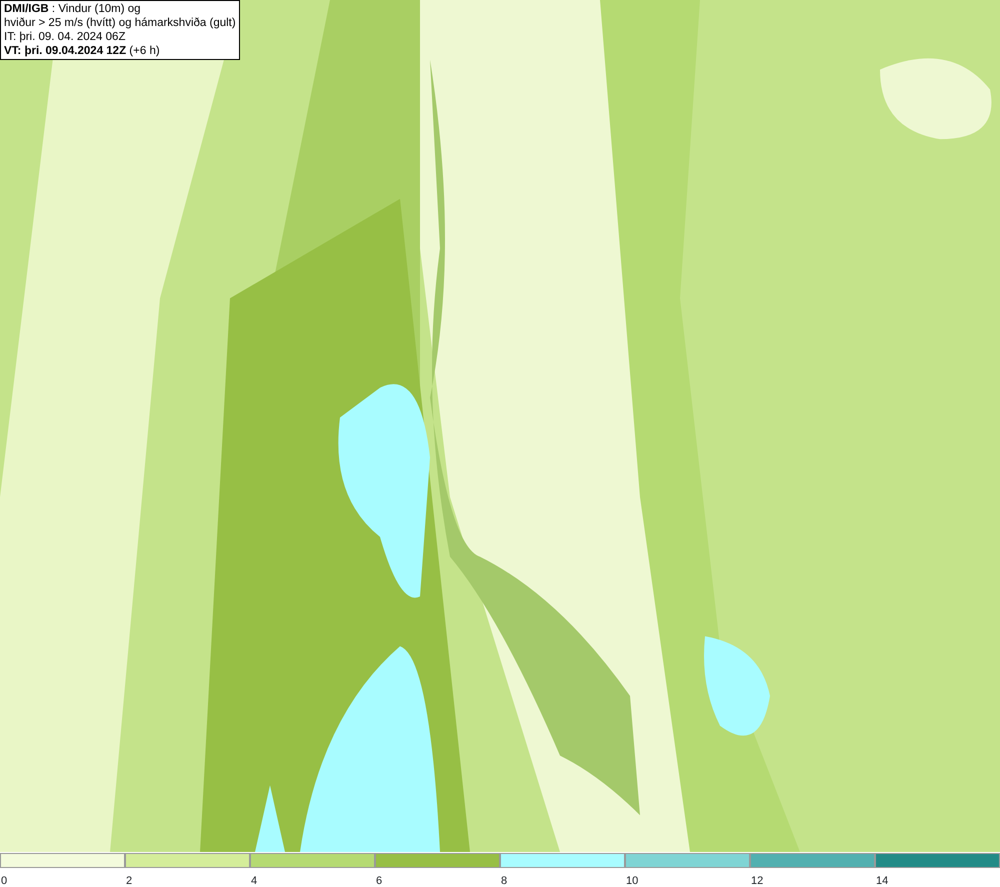 This screenshot has width=1000, height=887. I want to click on info-line: VT: þri. 09.04.2024 12Z (+6 h), so click(82, 51).